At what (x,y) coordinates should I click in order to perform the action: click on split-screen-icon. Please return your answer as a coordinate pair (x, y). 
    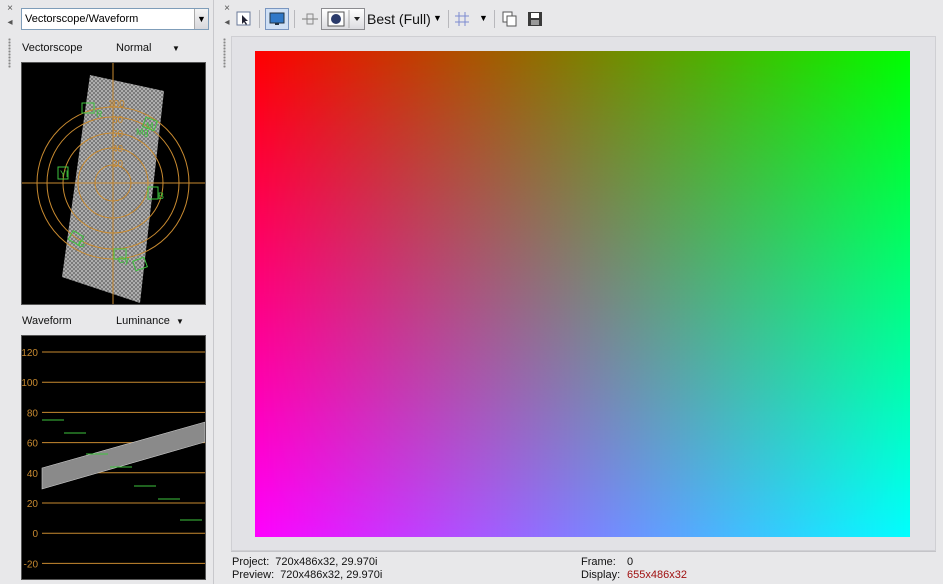
    Looking at the image, I should click on (310, 19).